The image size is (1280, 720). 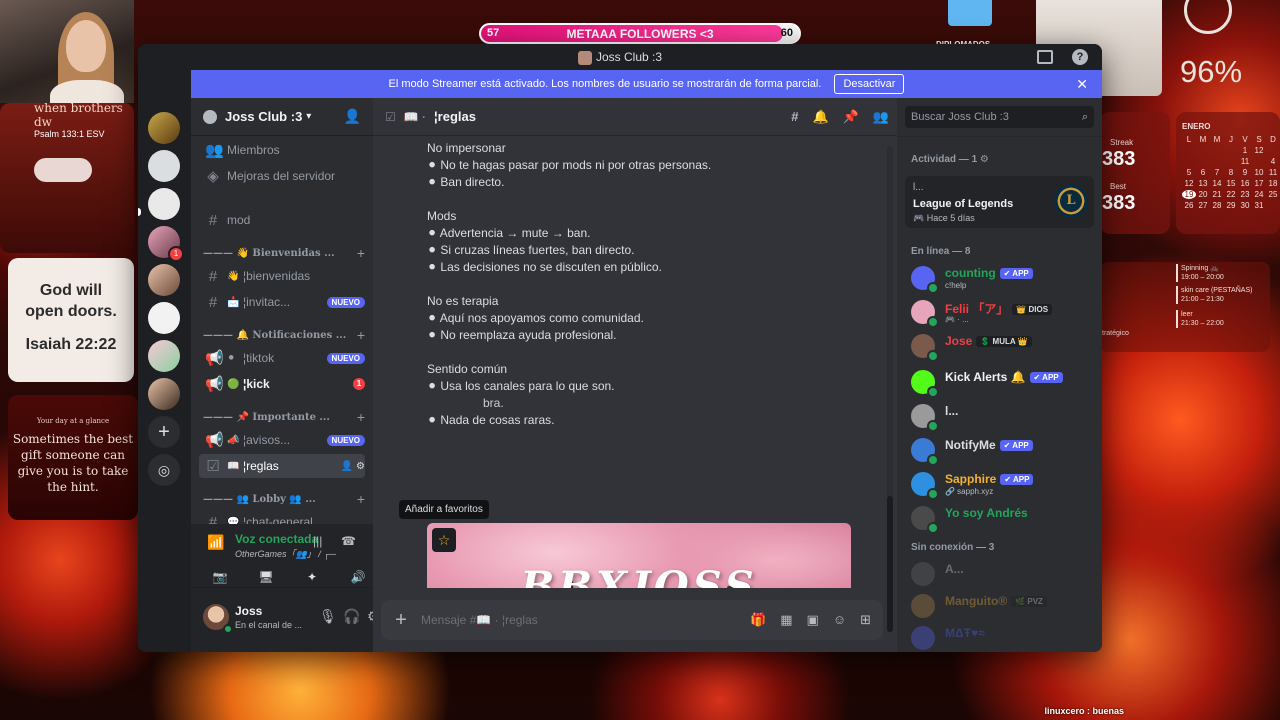 I want to click on apps-icon: ⊞, so click(x=865, y=620).